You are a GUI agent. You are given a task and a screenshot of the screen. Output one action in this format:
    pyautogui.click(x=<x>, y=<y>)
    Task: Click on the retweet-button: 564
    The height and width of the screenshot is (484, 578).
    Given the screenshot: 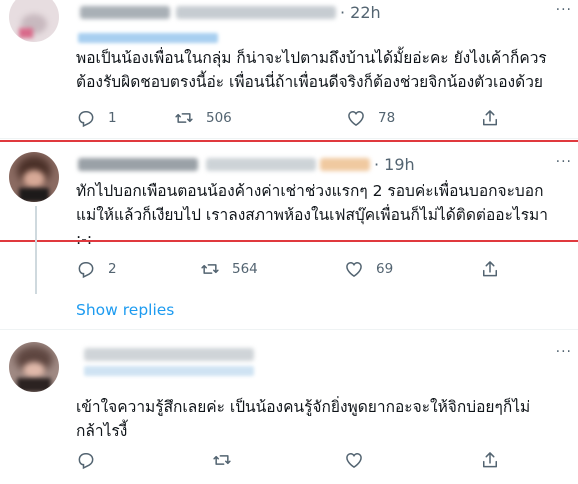 What is the action you would take?
    pyautogui.click(x=229, y=269)
    